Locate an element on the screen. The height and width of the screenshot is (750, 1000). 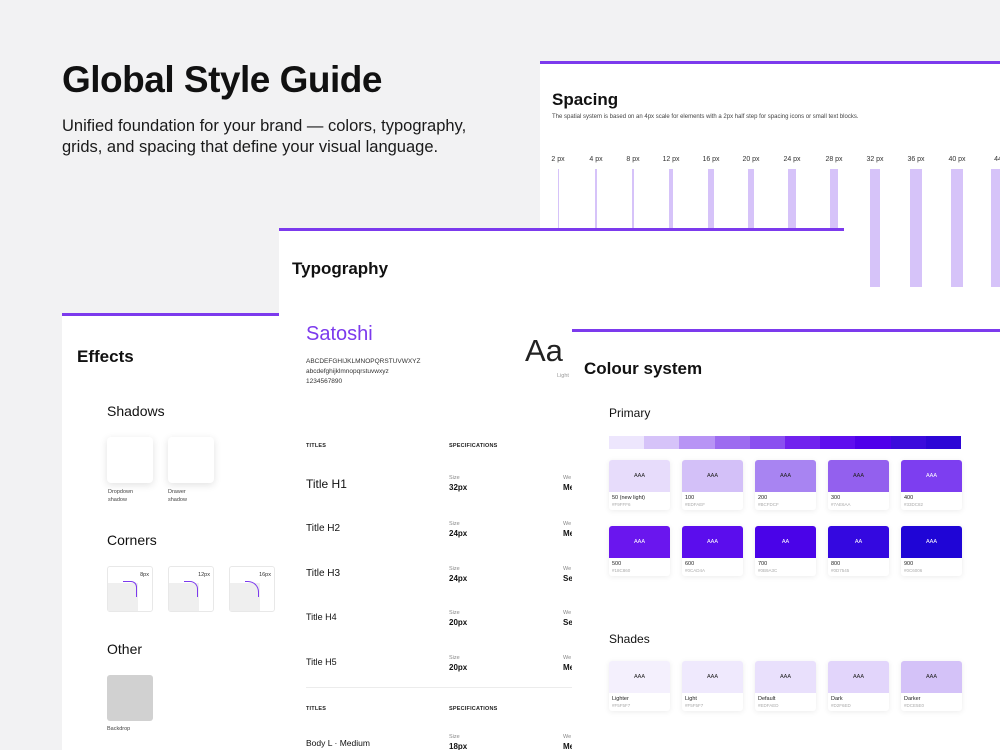
type-row-name: Title H5 is located at coordinates (321, 662).